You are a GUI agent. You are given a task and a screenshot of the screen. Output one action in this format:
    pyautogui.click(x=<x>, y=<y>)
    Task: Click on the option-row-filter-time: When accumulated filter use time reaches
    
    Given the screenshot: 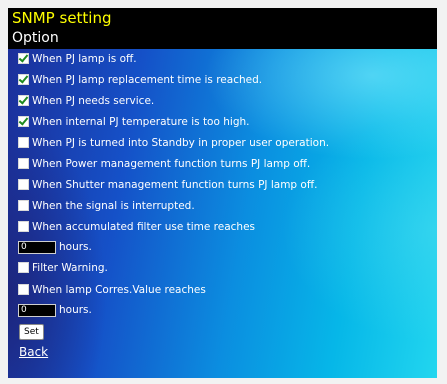 What is the action you would take?
    pyautogui.click(x=136, y=226)
    